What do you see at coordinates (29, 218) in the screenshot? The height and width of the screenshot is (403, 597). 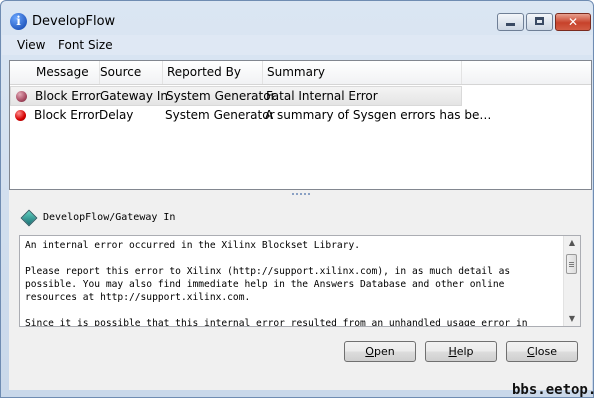 I see `block-icon` at bounding box center [29, 218].